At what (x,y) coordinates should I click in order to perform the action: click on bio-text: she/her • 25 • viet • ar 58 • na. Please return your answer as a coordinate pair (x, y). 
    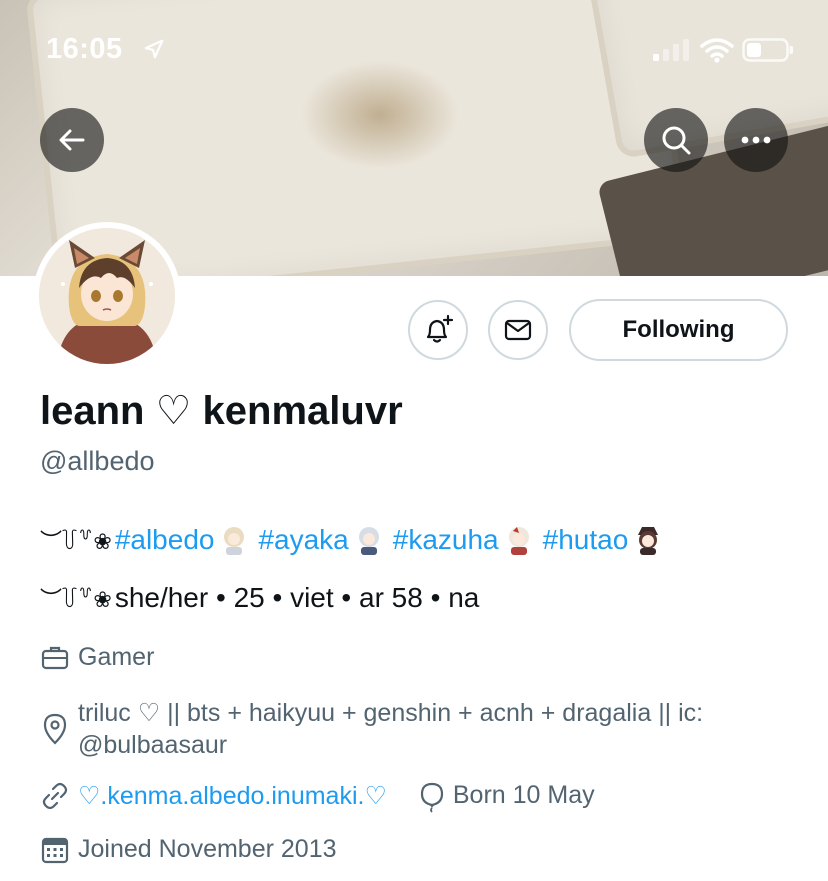
    Looking at the image, I should click on (297, 597).